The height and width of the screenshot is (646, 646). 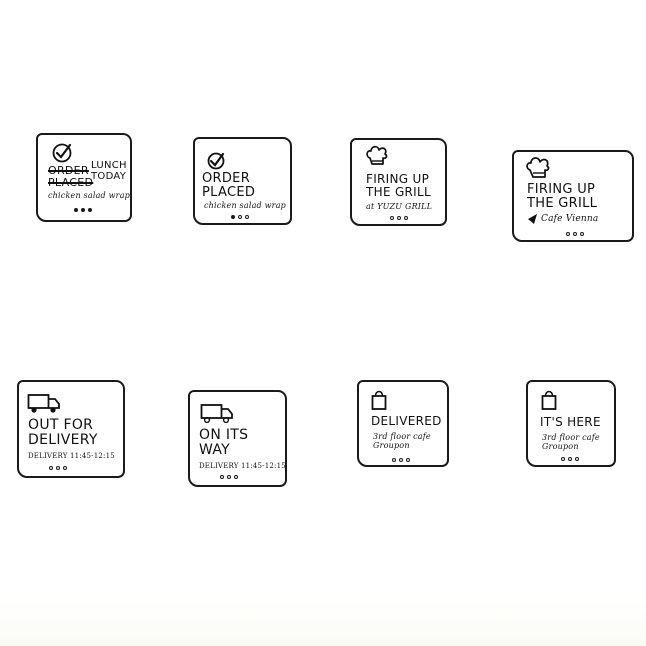 I want to click on card-subtext-row: Cafe Vienna, so click(x=562, y=219).